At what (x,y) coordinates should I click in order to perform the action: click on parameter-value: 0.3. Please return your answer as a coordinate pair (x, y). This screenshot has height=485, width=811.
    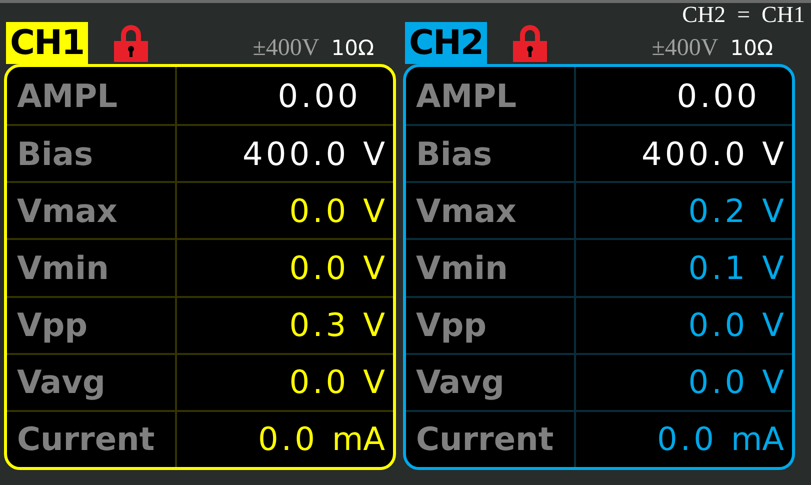
    Looking at the image, I should click on (319, 325).